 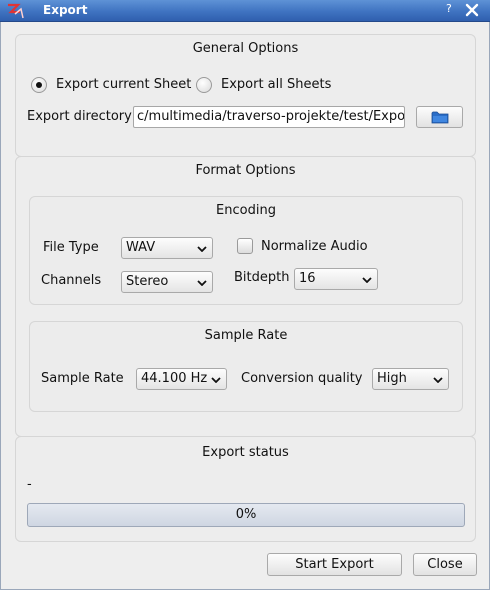 What do you see at coordinates (123, 84) in the screenshot?
I see `export-current-sheet-label: Export current Sheet` at bounding box center [123, 84].